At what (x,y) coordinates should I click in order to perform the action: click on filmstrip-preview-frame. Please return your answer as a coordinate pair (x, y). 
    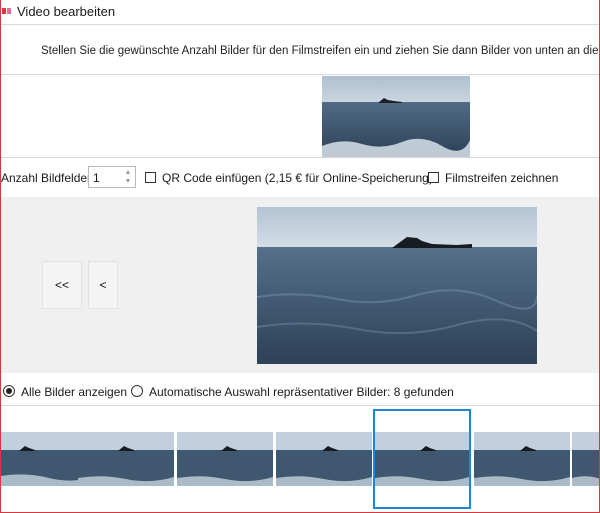
    Looking at the image, I should click on (396, 116).